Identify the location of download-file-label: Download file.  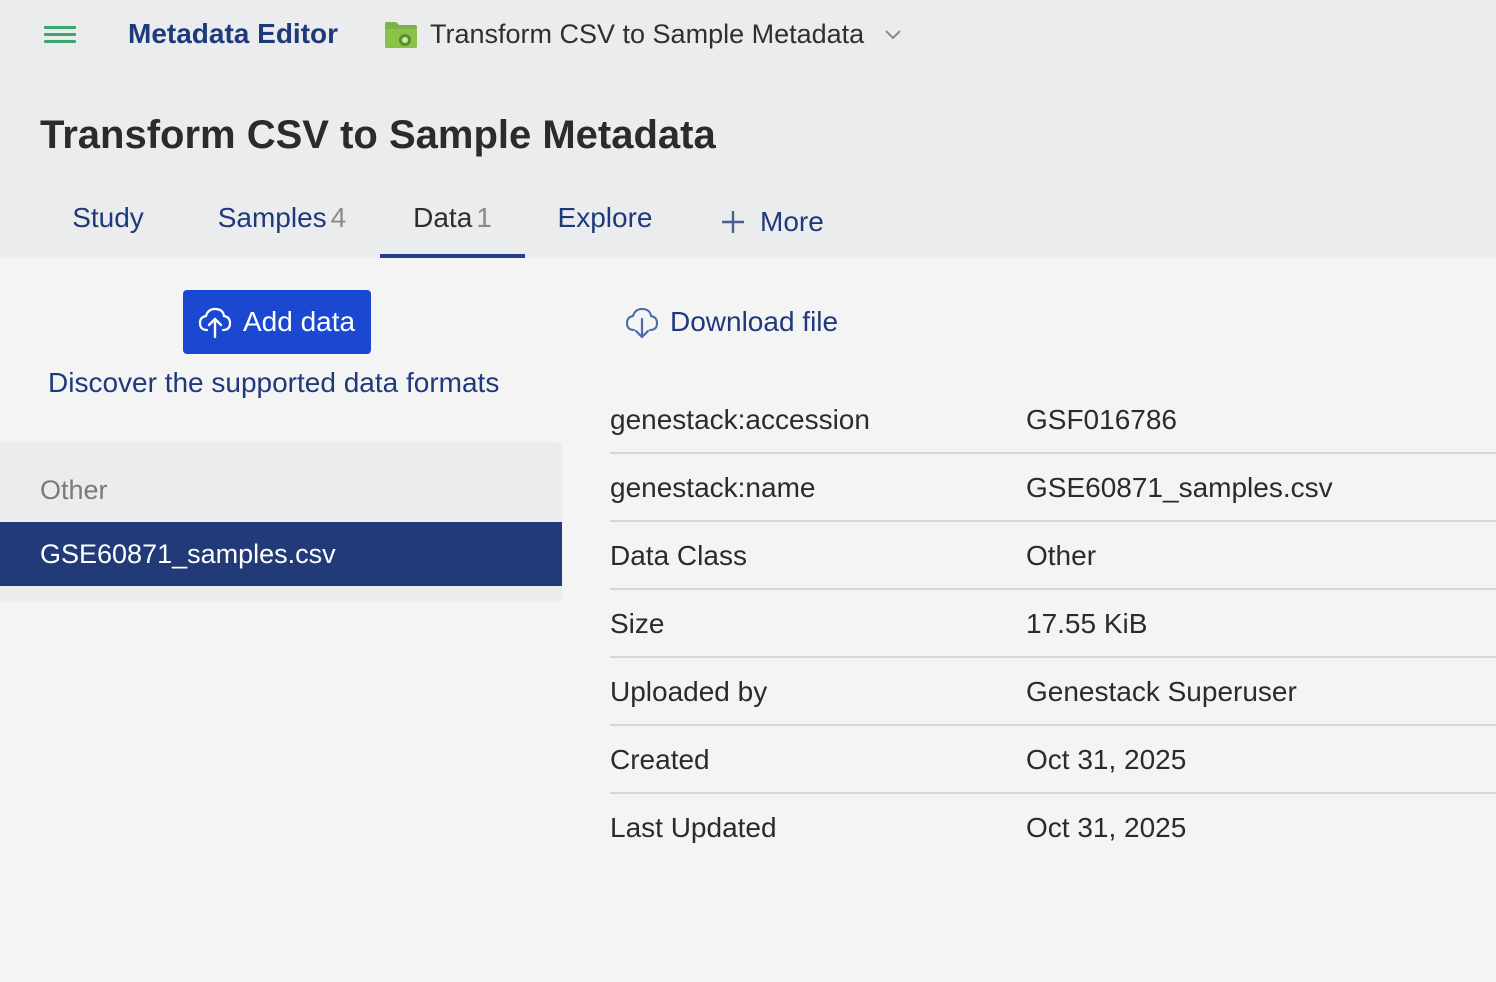
(754, 321).